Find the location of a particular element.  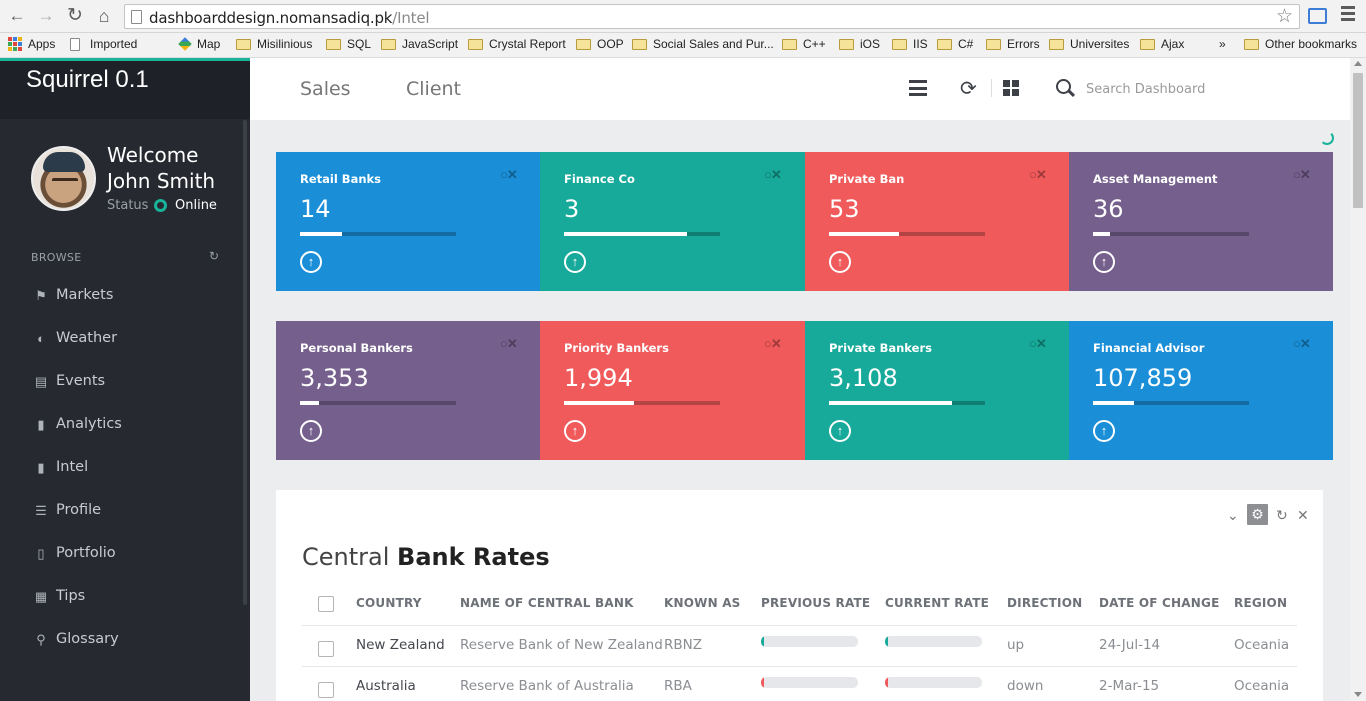

column-header-current-rate: CURRENT RATE is located at coordinates (937, 603).